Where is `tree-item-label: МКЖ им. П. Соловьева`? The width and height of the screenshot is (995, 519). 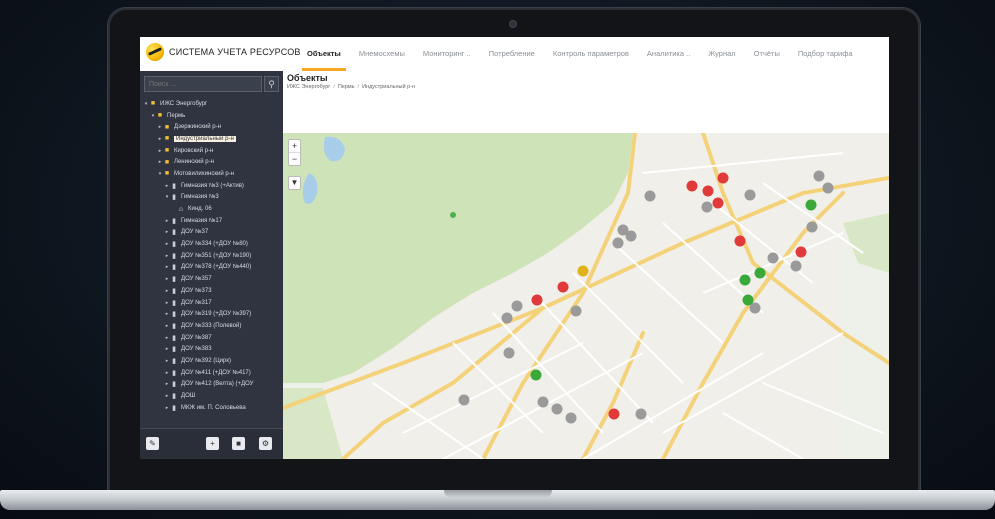 tree-item-label: МКЖ им. П. Соловьева is located at coordinates (213, 407).